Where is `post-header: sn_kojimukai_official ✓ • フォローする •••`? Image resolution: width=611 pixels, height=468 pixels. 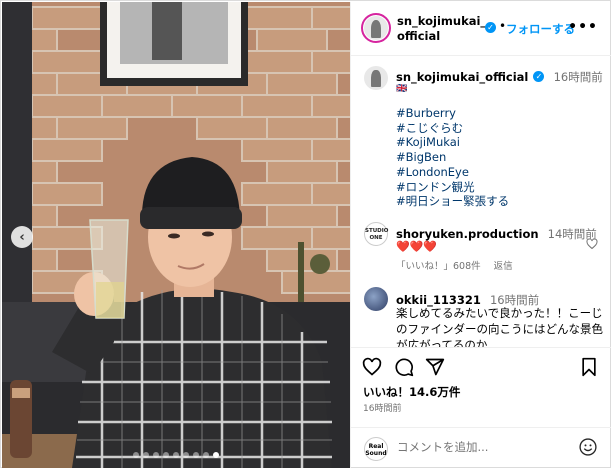
post-header: sn_kojimukai_official ✓ • フォローする ••• is located at coordinates (481, 29).